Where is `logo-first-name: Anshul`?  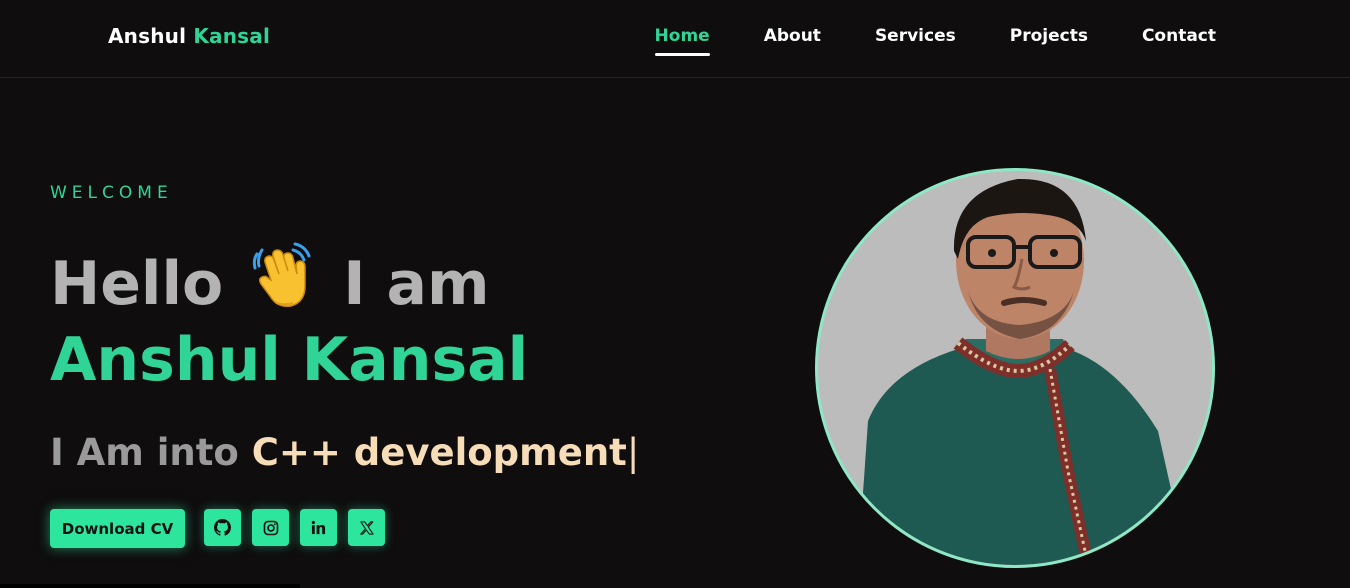 logo-first-name: Anshul is located at coordinates (147, 36).